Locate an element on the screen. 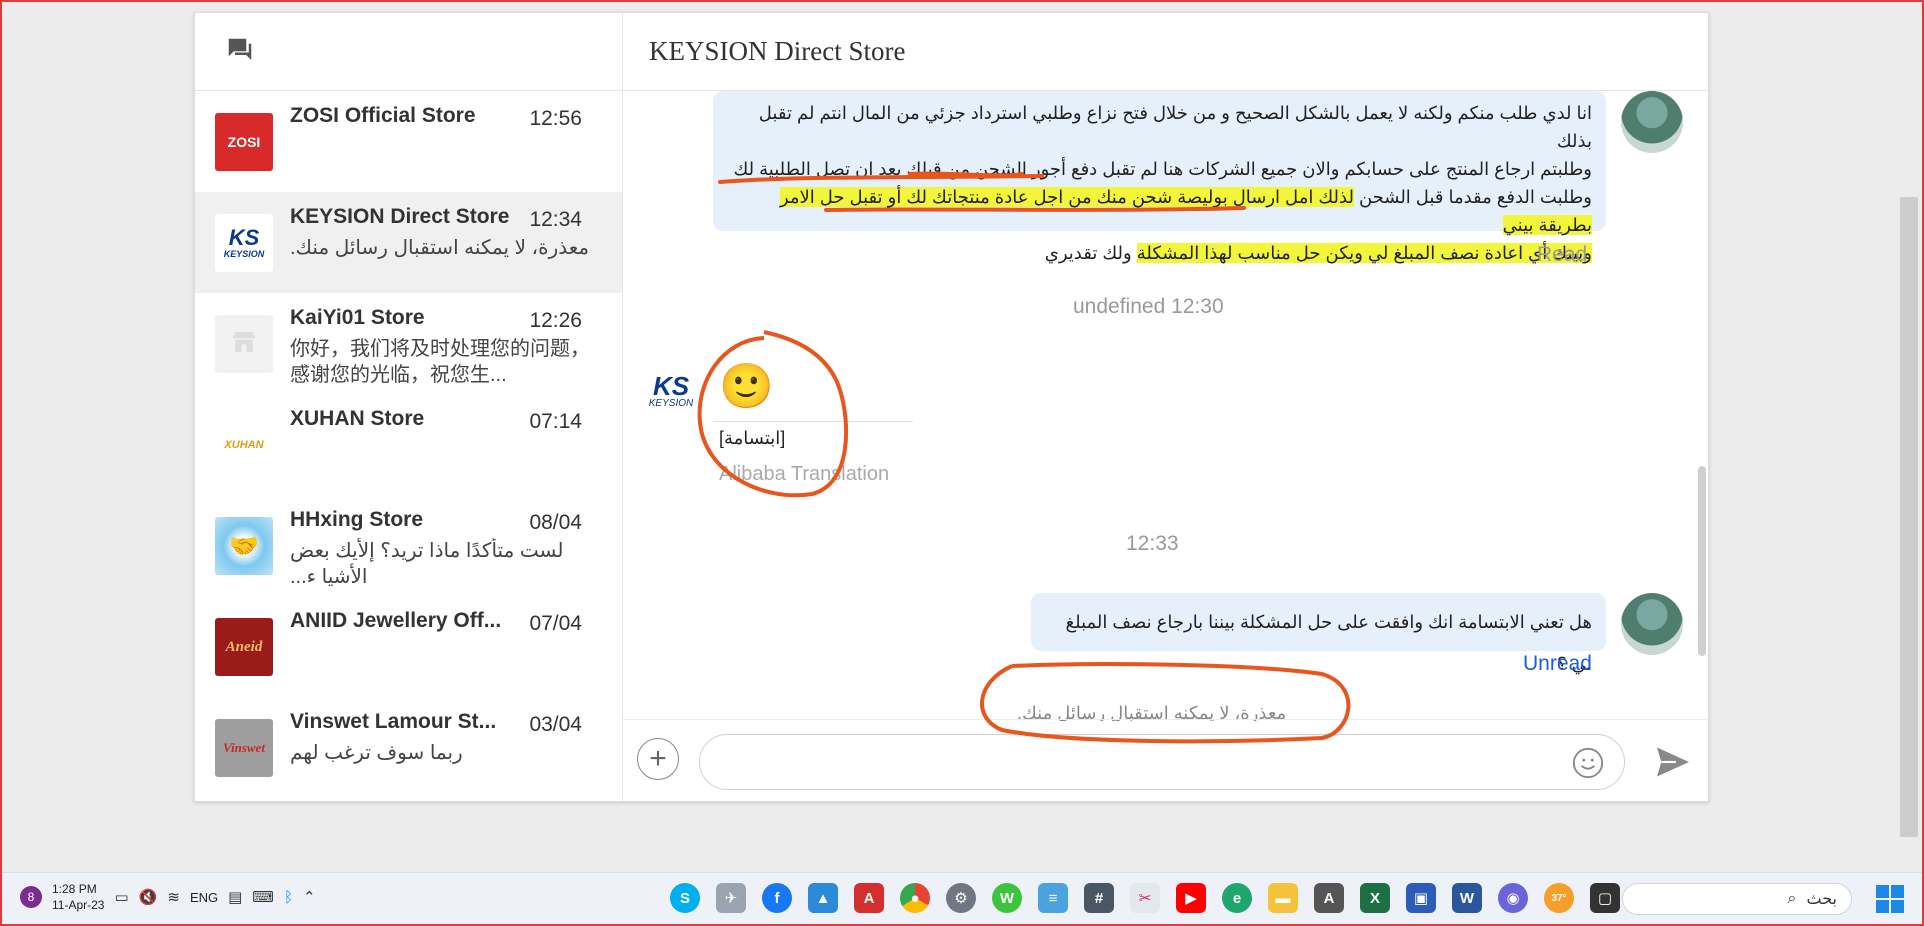 The image size is (1924, 926). conversation-name: XUHAN Store is located at coordinates (357, 418).